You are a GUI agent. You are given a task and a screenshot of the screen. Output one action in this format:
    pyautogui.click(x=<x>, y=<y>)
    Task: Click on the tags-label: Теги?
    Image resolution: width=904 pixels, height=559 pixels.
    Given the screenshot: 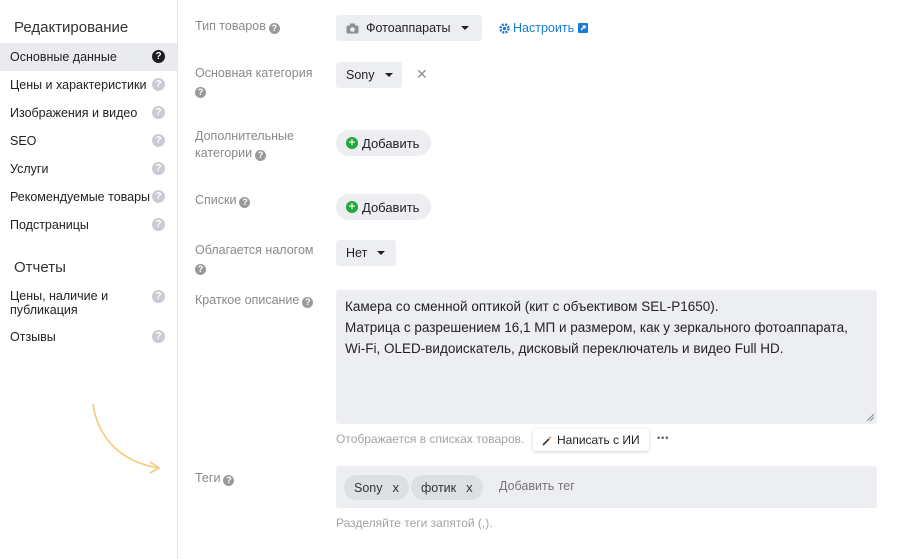 What is the action you would take?
    pyautogui.click(x=215, y=478)
    